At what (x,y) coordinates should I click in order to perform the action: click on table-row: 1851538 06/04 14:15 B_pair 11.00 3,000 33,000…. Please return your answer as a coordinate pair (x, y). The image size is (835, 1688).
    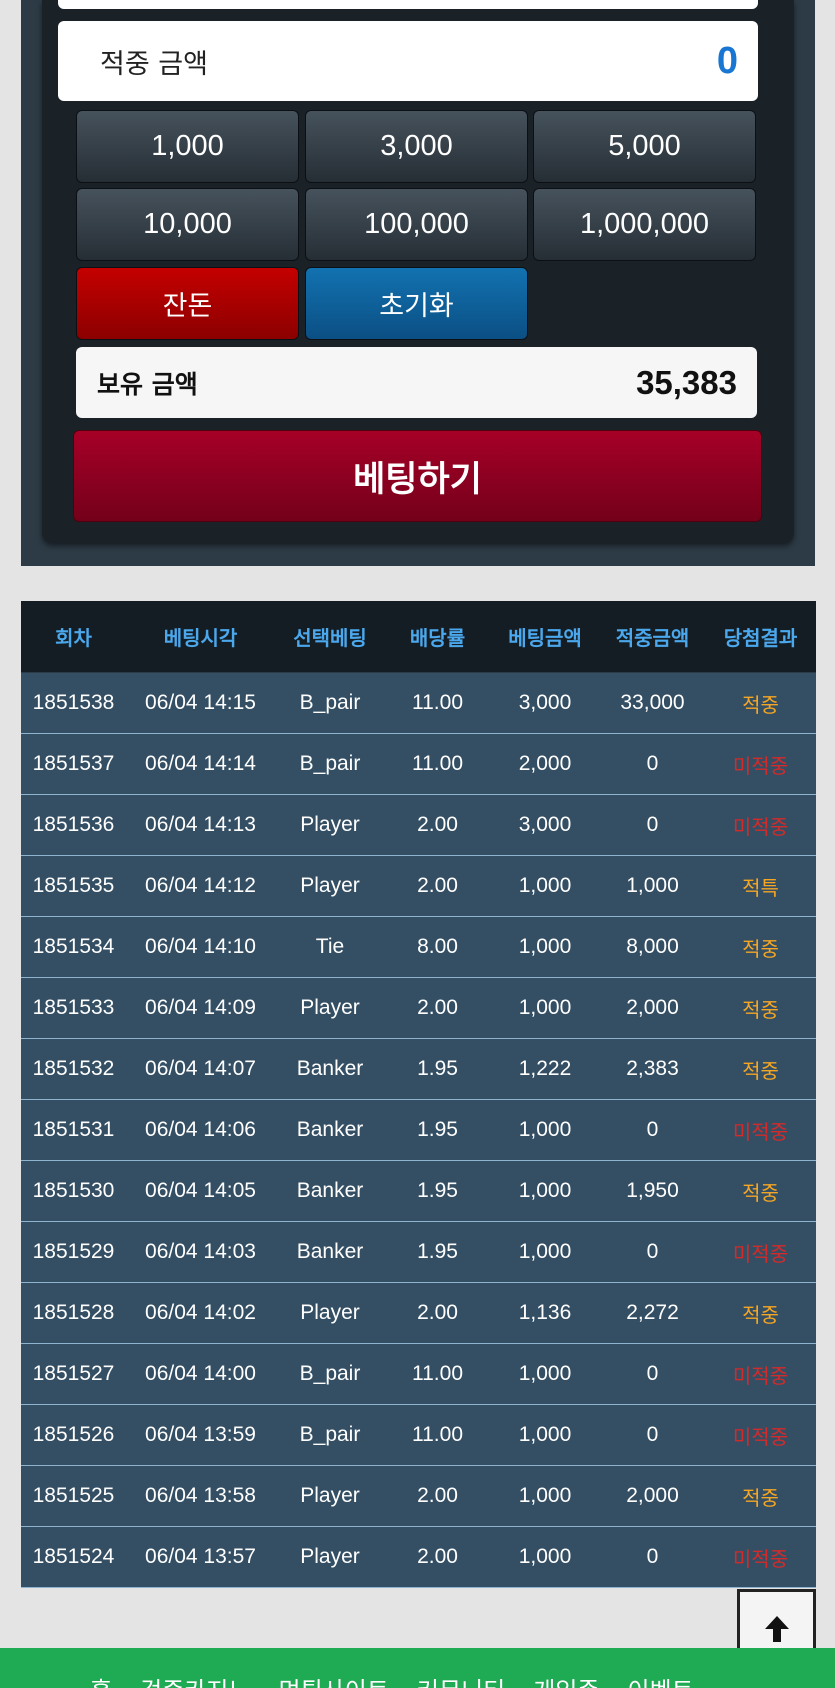
    Looking at the image, I should click on (418, 703).